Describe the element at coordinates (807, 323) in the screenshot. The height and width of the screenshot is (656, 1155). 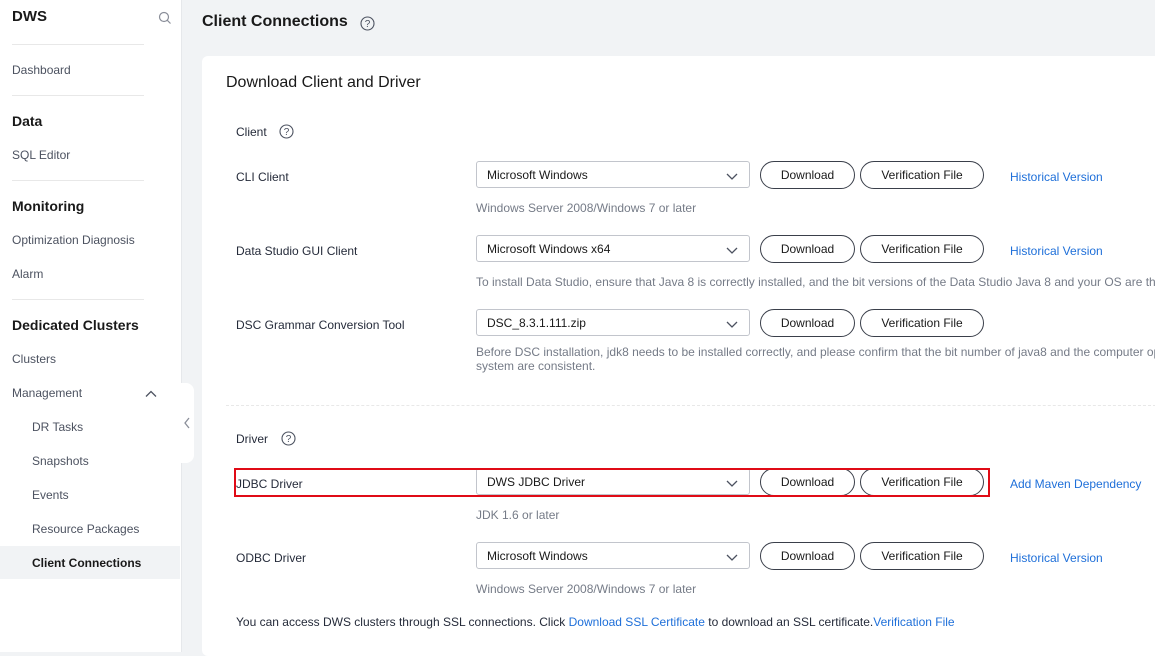
I see `dsc-download-button: Download` at that location.